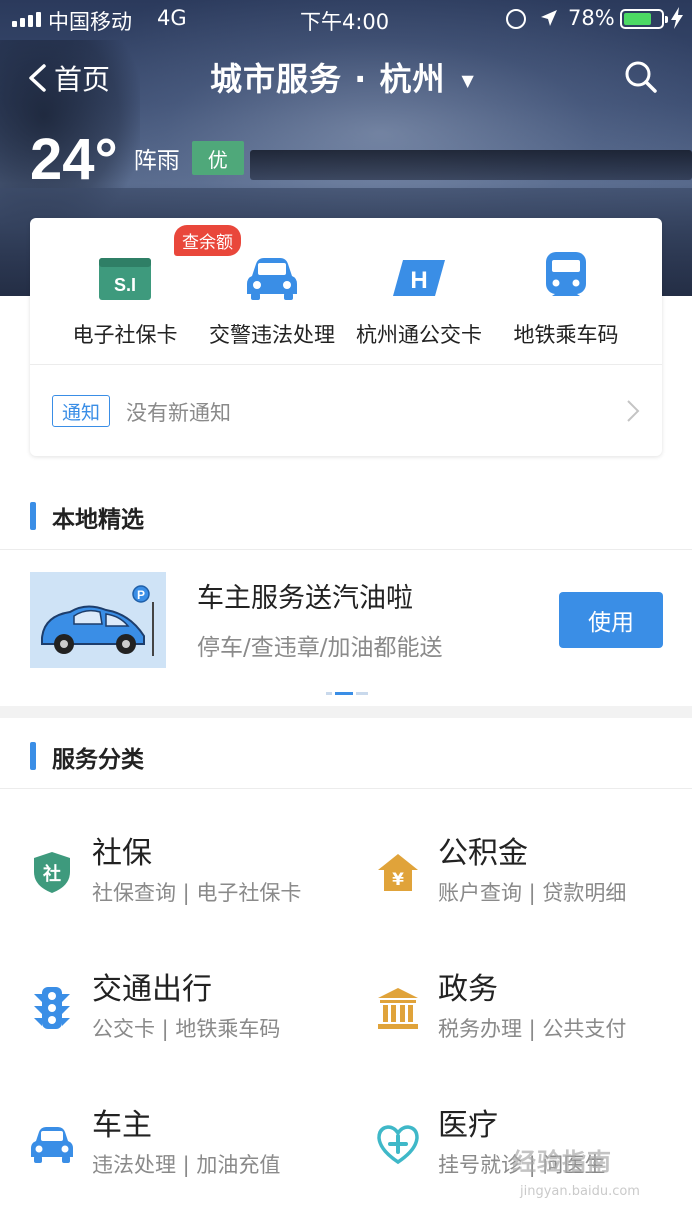 Image resolution: width=692 pixels, height=1230 pixels. I want to click on network-type: 4G, so click(172, 18).